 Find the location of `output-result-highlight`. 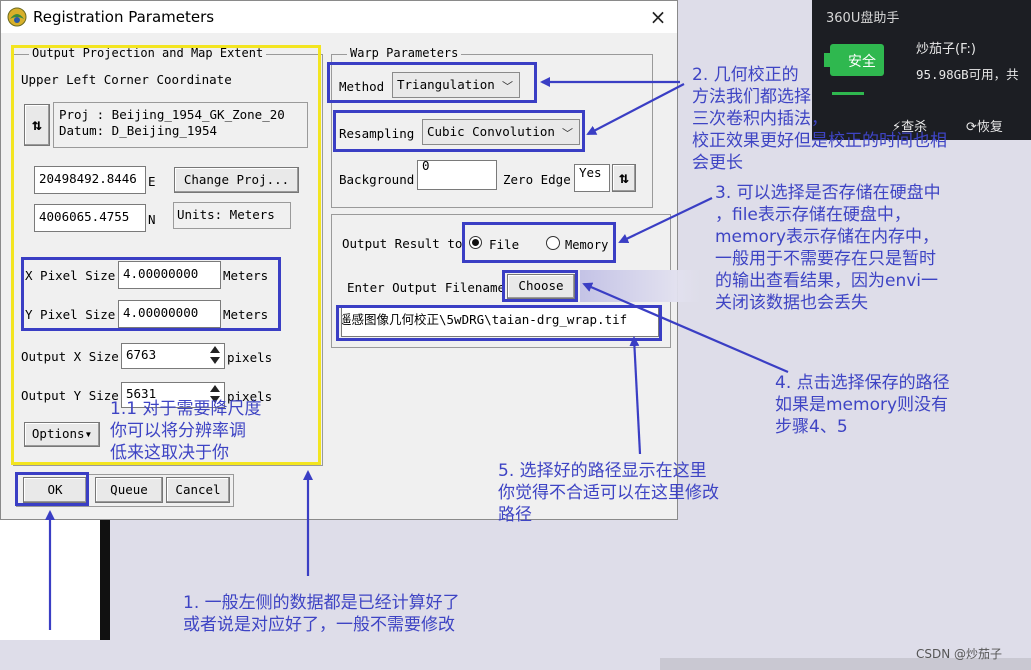

output-result-highlight is located at coordinates (539, 242).